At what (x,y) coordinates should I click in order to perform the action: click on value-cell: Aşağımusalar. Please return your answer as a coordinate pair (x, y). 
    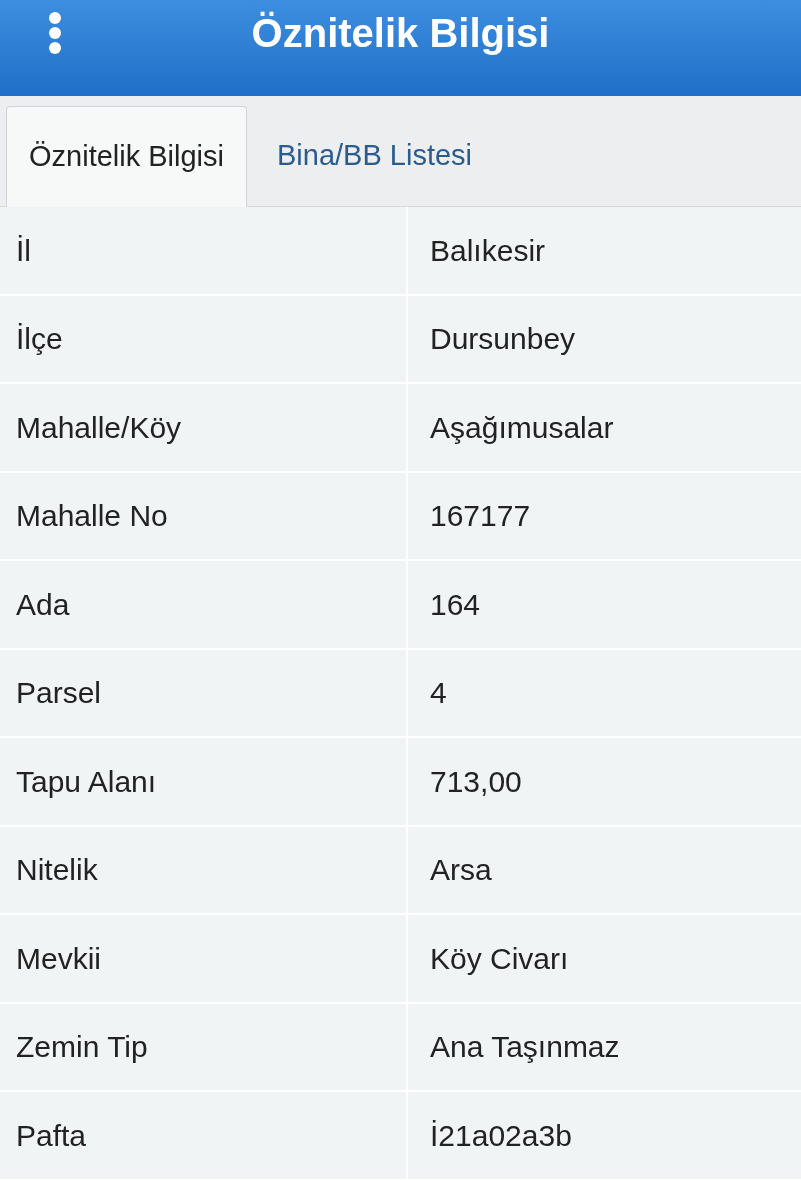
    Looking at the image, I should click on (604, 427).